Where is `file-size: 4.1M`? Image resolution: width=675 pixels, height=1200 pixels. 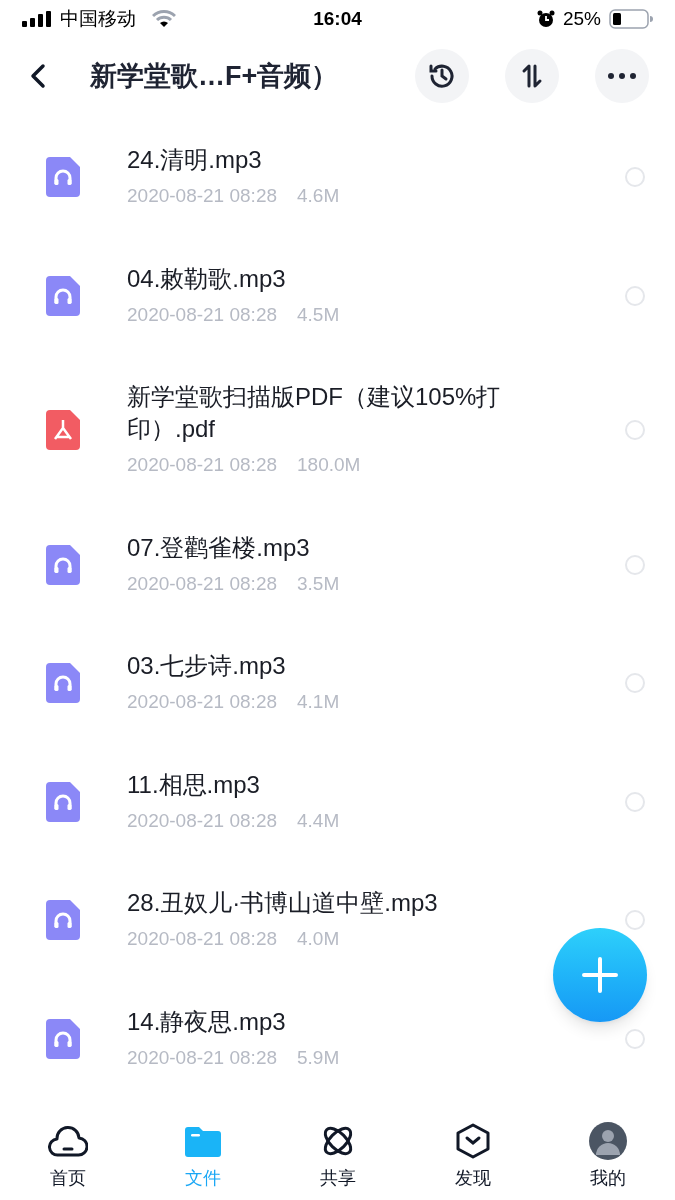
file-size: 4.1M is located at coordinates (318, 702).